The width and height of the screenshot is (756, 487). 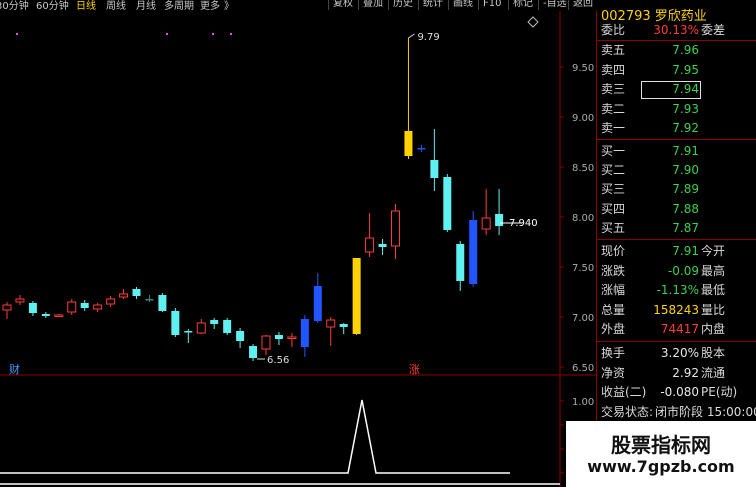 I want to click on trade-status-row: 交易状态: 闭市阶段 15:00:00, so click(x=676, y=412).